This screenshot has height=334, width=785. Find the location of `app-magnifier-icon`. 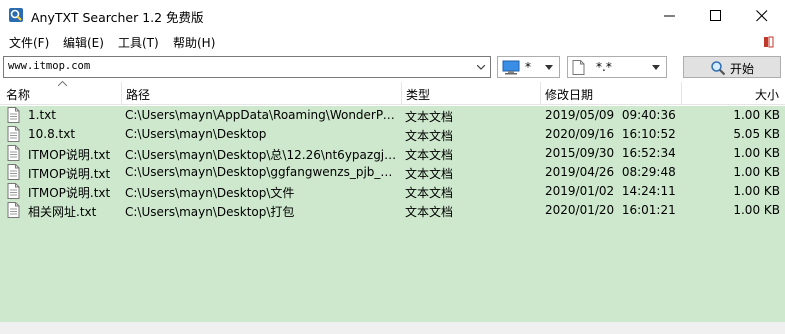

app-magnifier-icon is located at coordinates (16, 15).